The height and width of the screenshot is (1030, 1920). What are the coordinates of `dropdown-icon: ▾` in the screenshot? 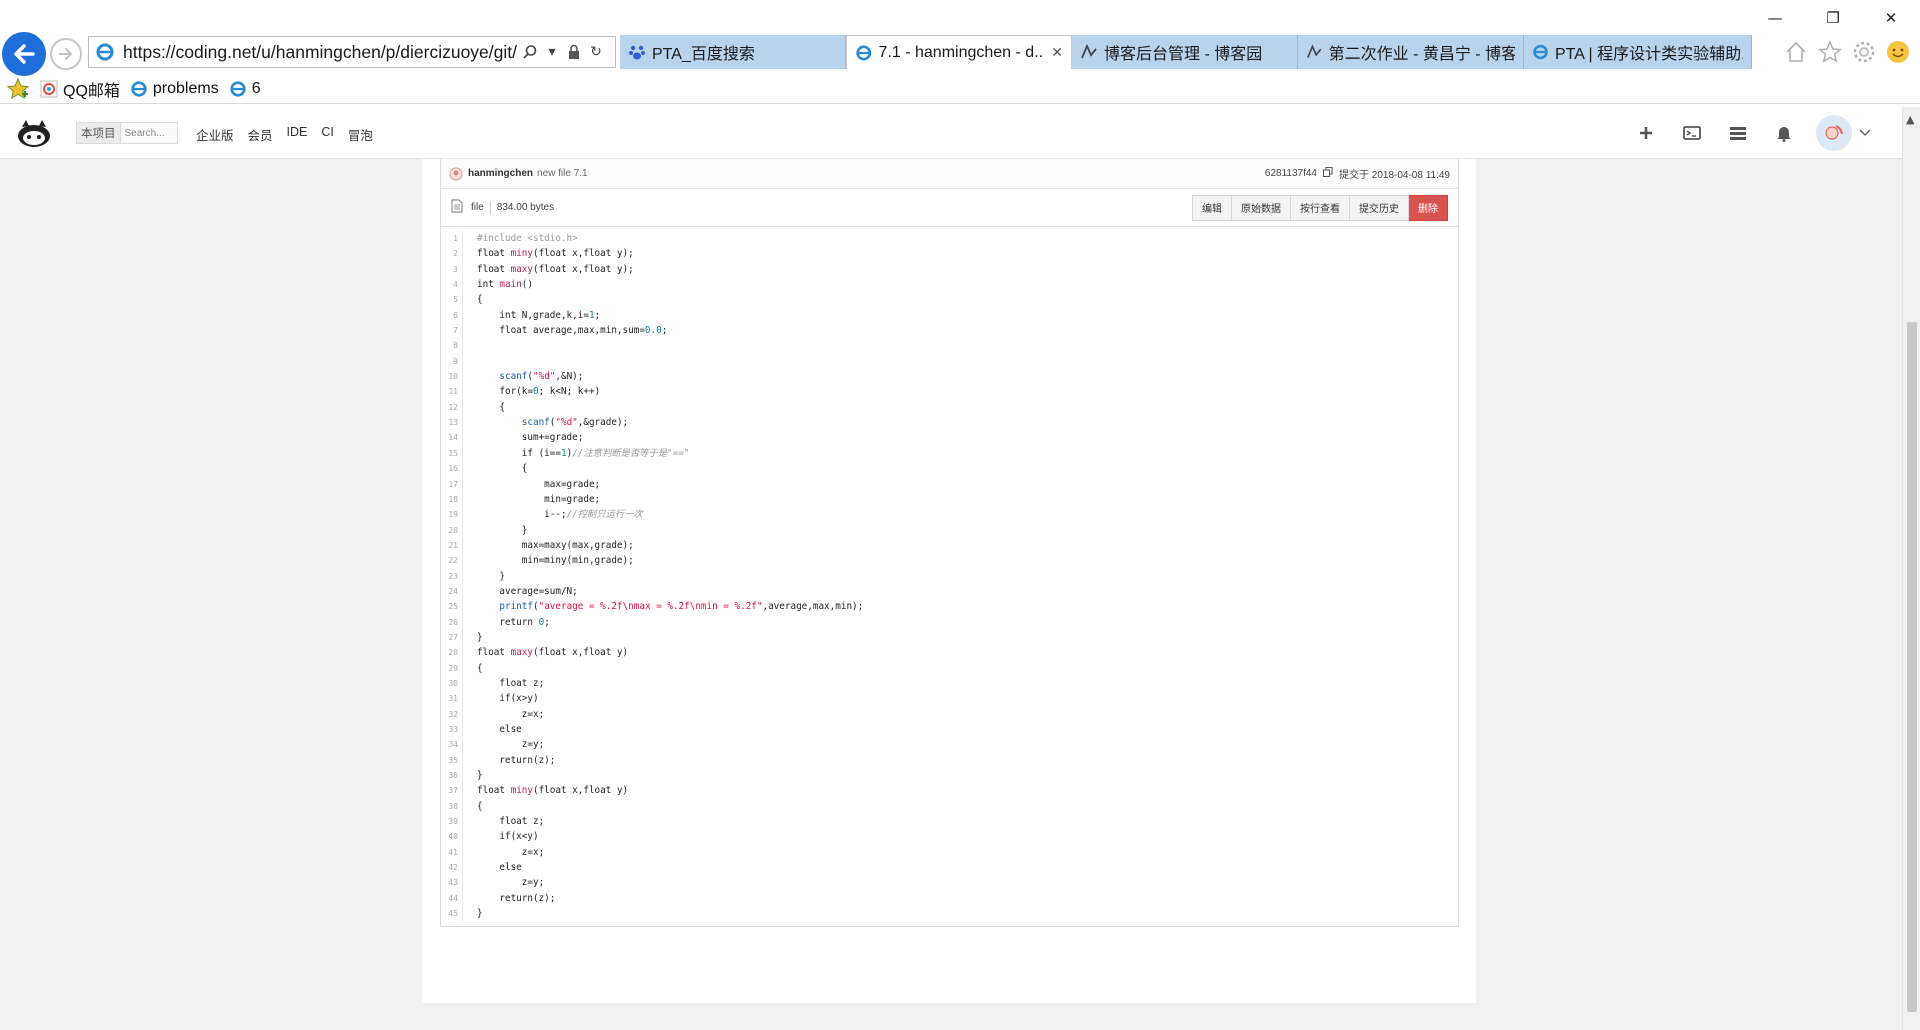 It's located at (552, 52).